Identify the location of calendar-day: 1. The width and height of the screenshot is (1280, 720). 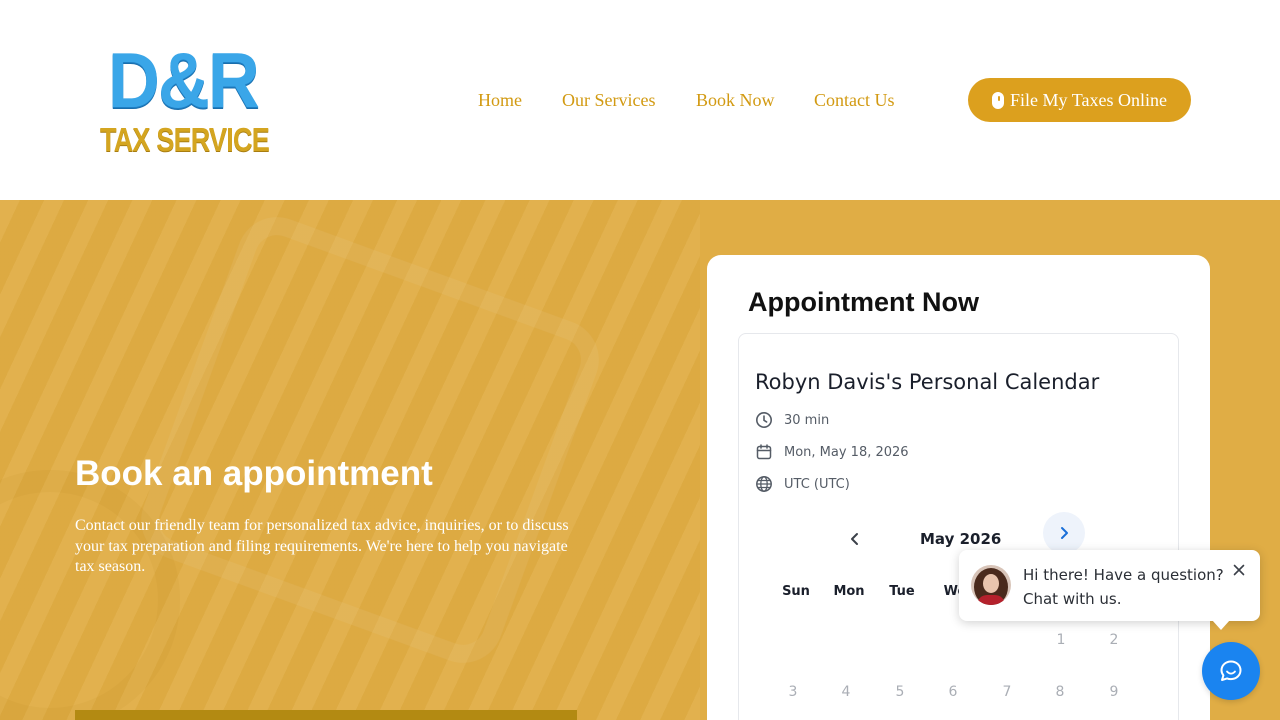
(1061, 640).